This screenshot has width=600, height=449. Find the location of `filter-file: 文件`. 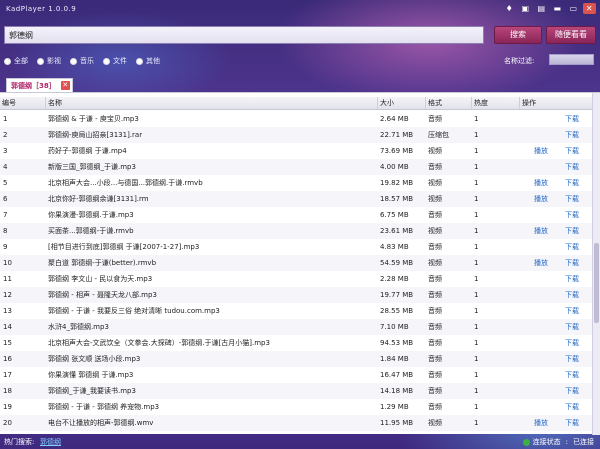

filter-file: 文件 is located at coordinates (115, 61).